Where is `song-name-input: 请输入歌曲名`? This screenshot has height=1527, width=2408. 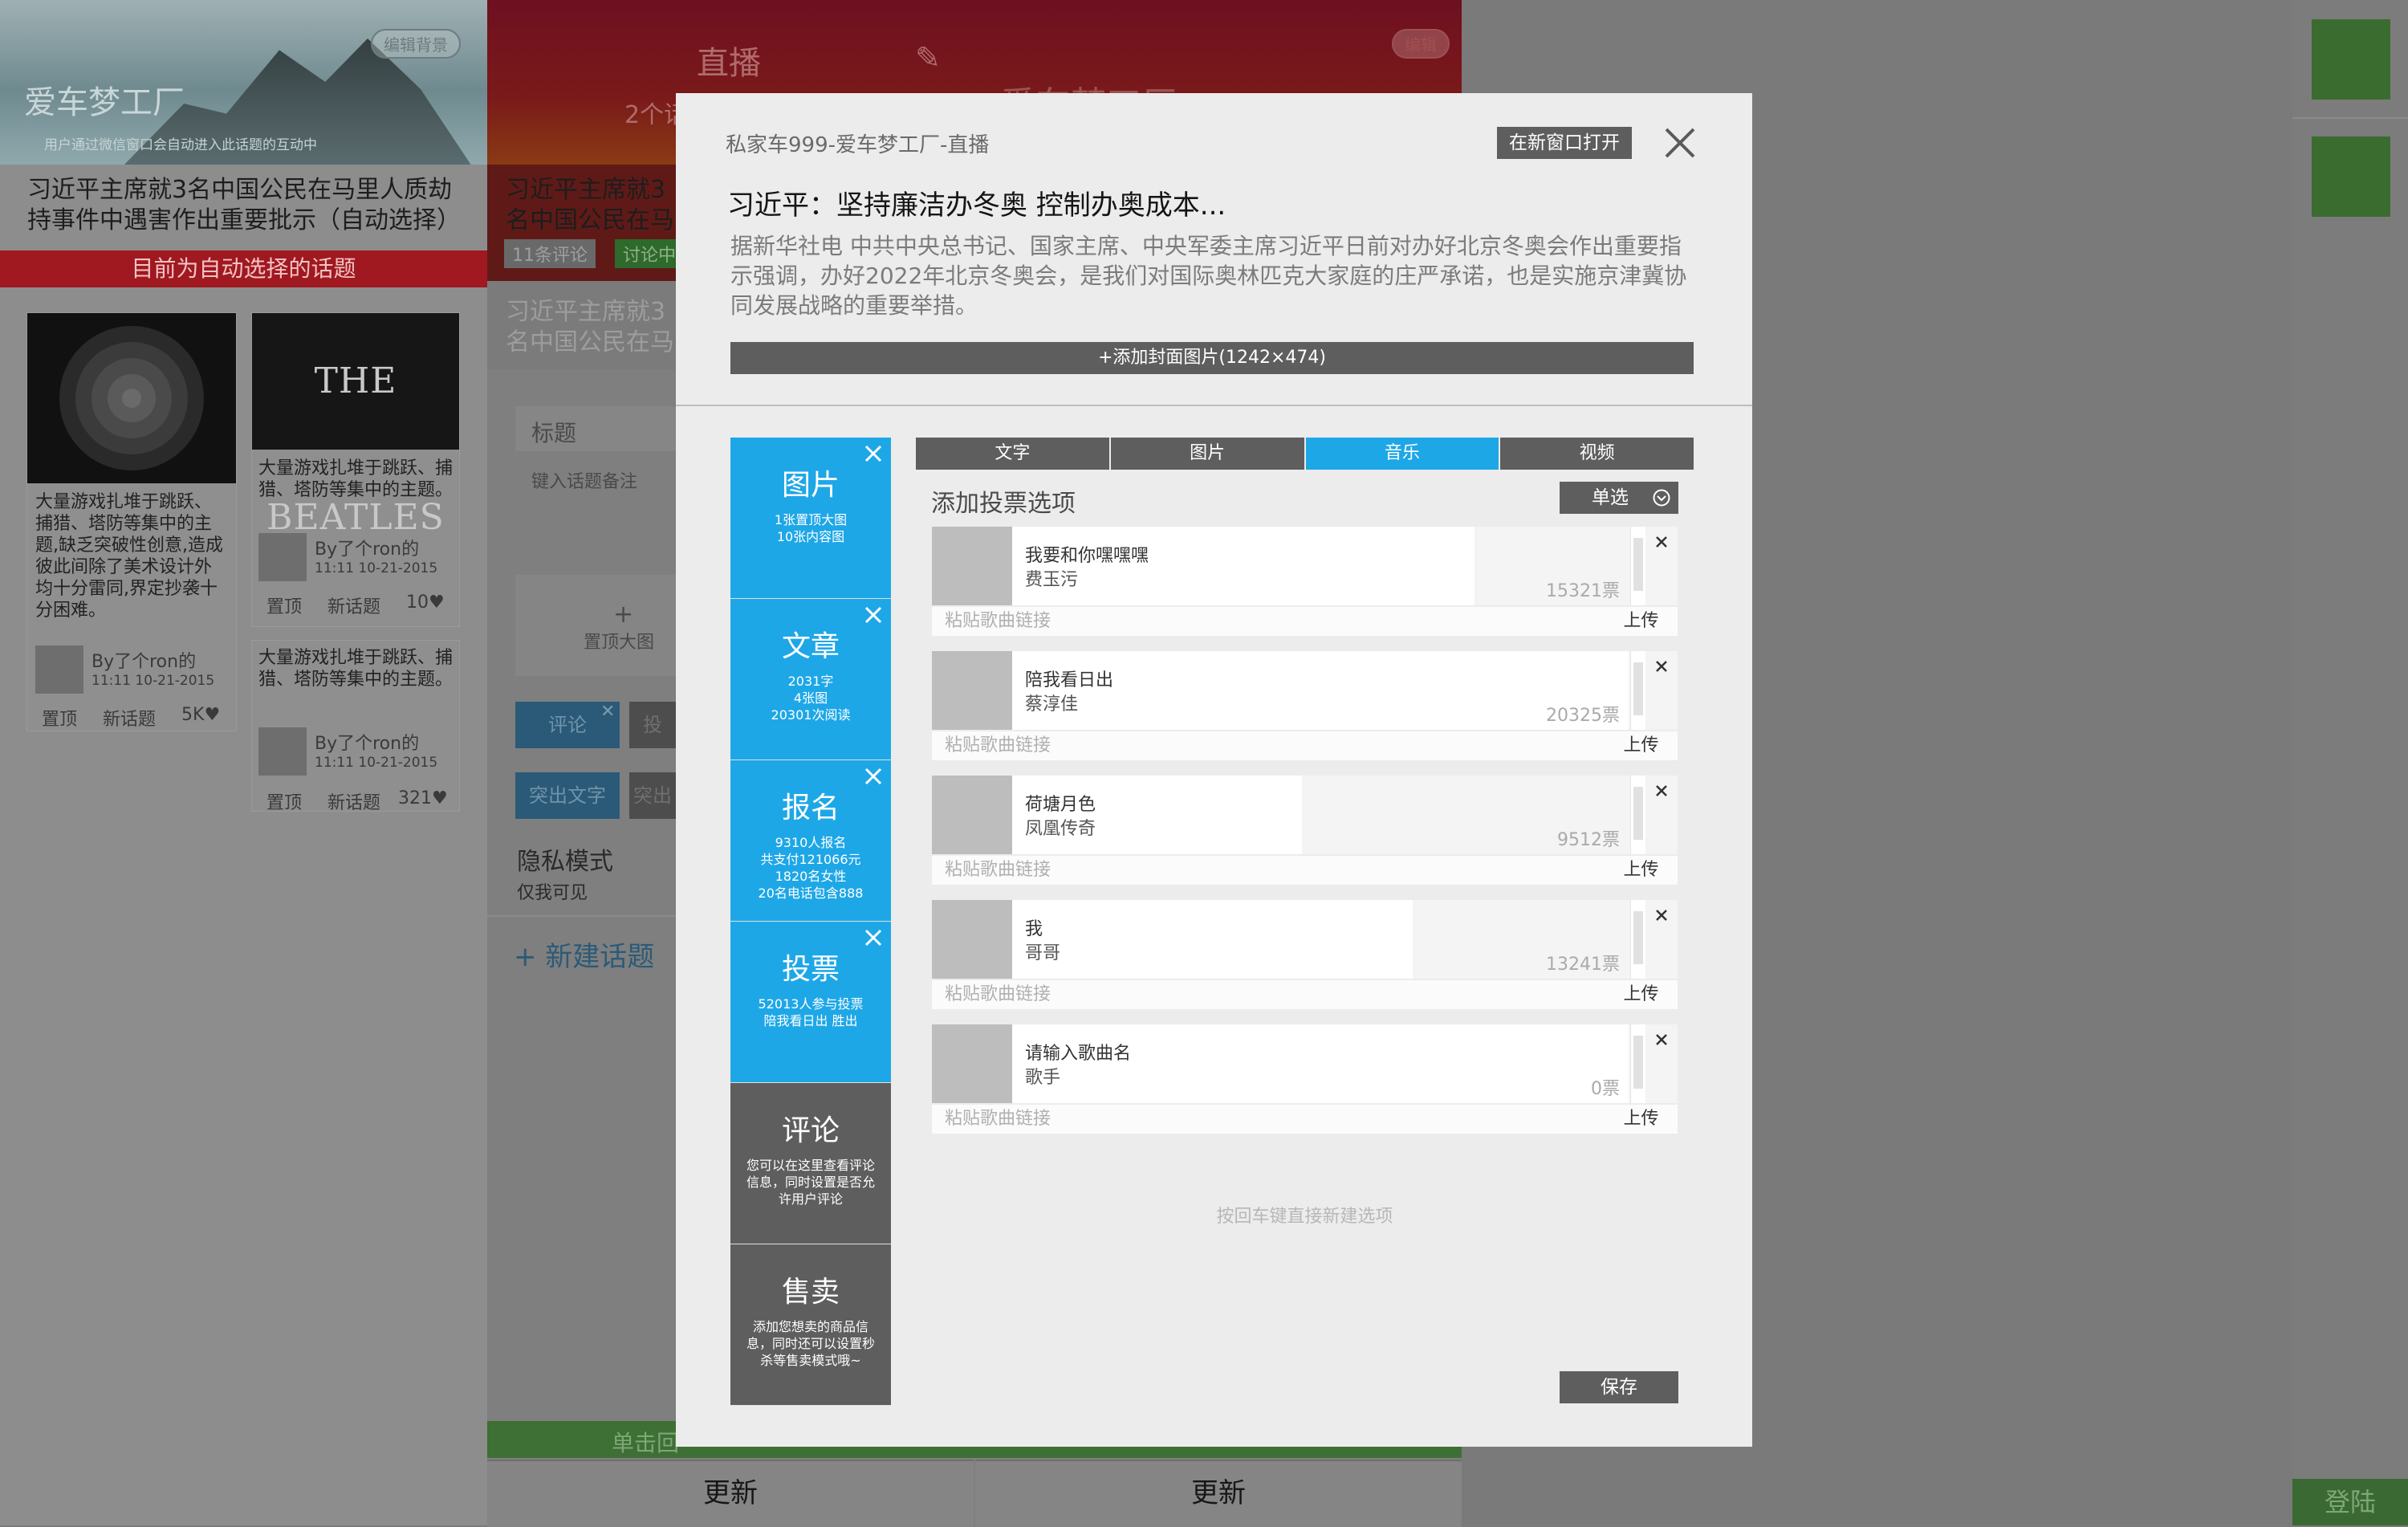 song-name-input: 请输入歌曲名 is located at coordinates (1078, 1052).